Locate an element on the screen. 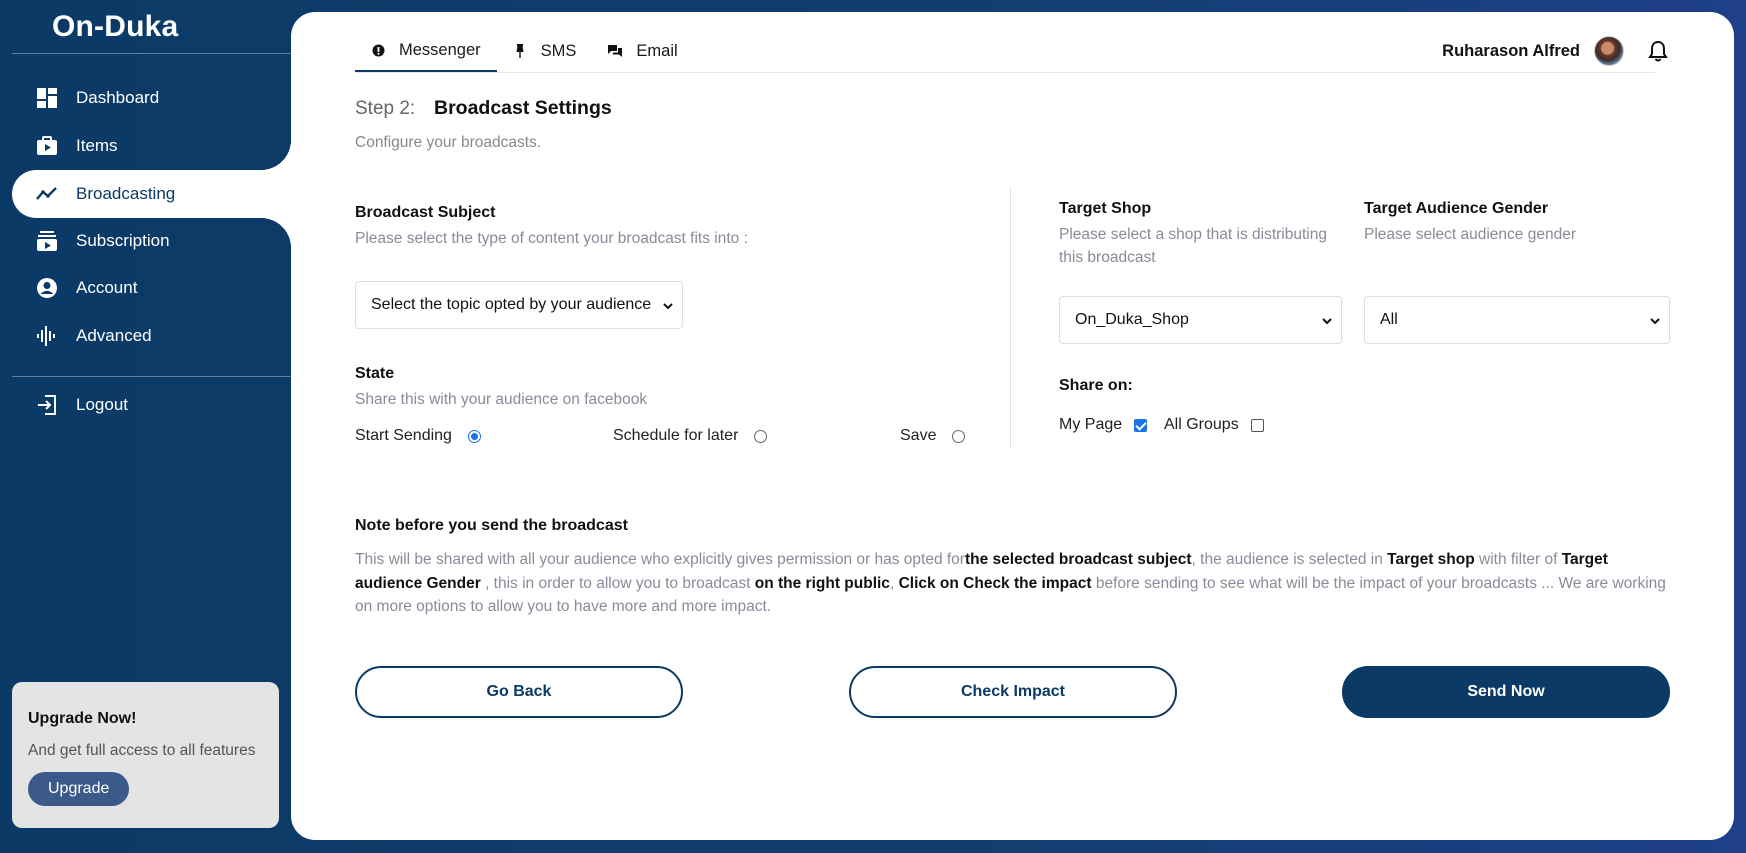 This screenshot has height=853, width=1746. share-option-my-page: My Page is located at coordinates (1103, 425).